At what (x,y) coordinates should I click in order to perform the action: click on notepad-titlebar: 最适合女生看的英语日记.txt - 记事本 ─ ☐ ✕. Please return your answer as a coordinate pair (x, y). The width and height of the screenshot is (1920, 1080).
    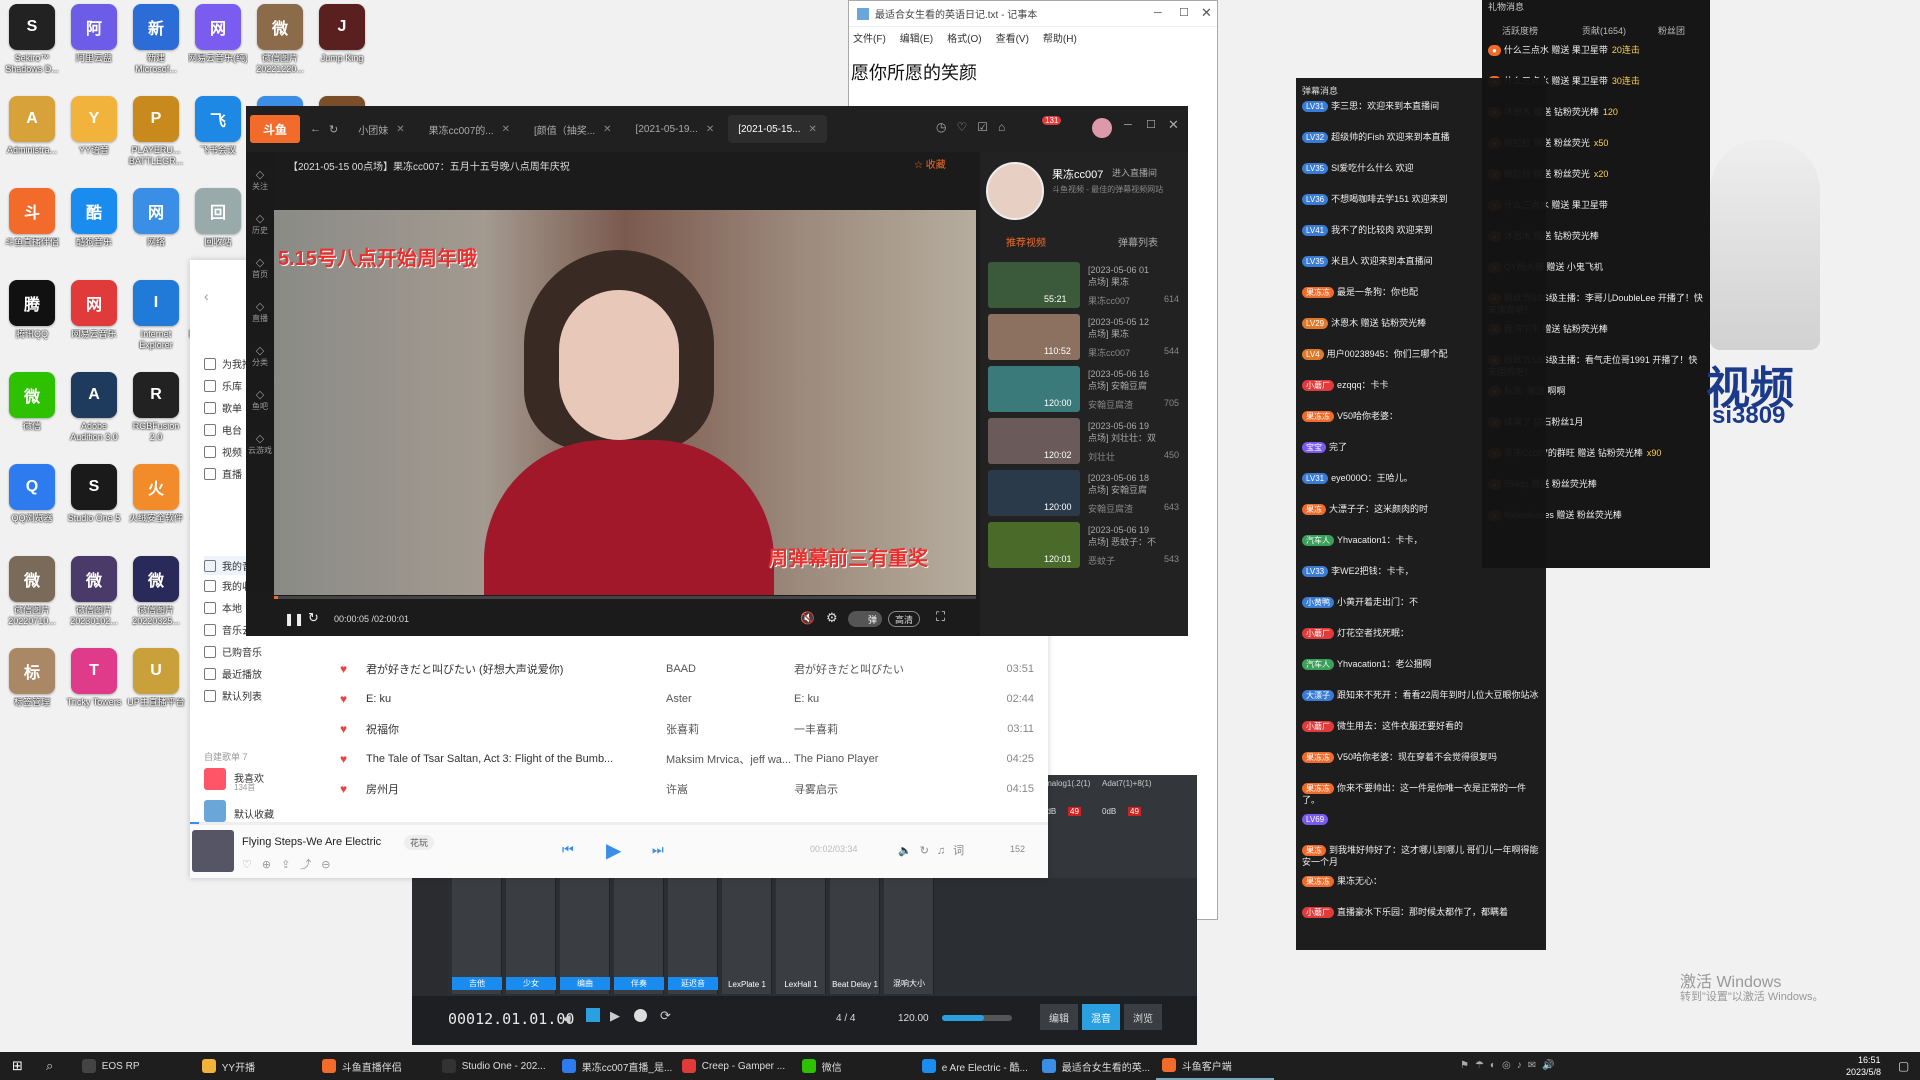
    Looking at the image, I should click on (1033, 14).